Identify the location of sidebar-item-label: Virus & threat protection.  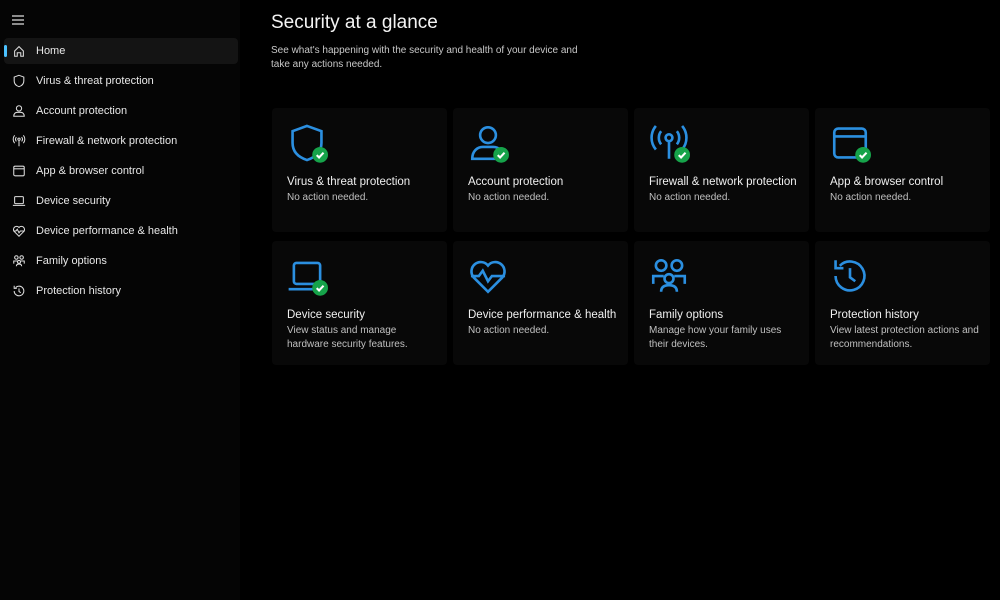
(95, 81).